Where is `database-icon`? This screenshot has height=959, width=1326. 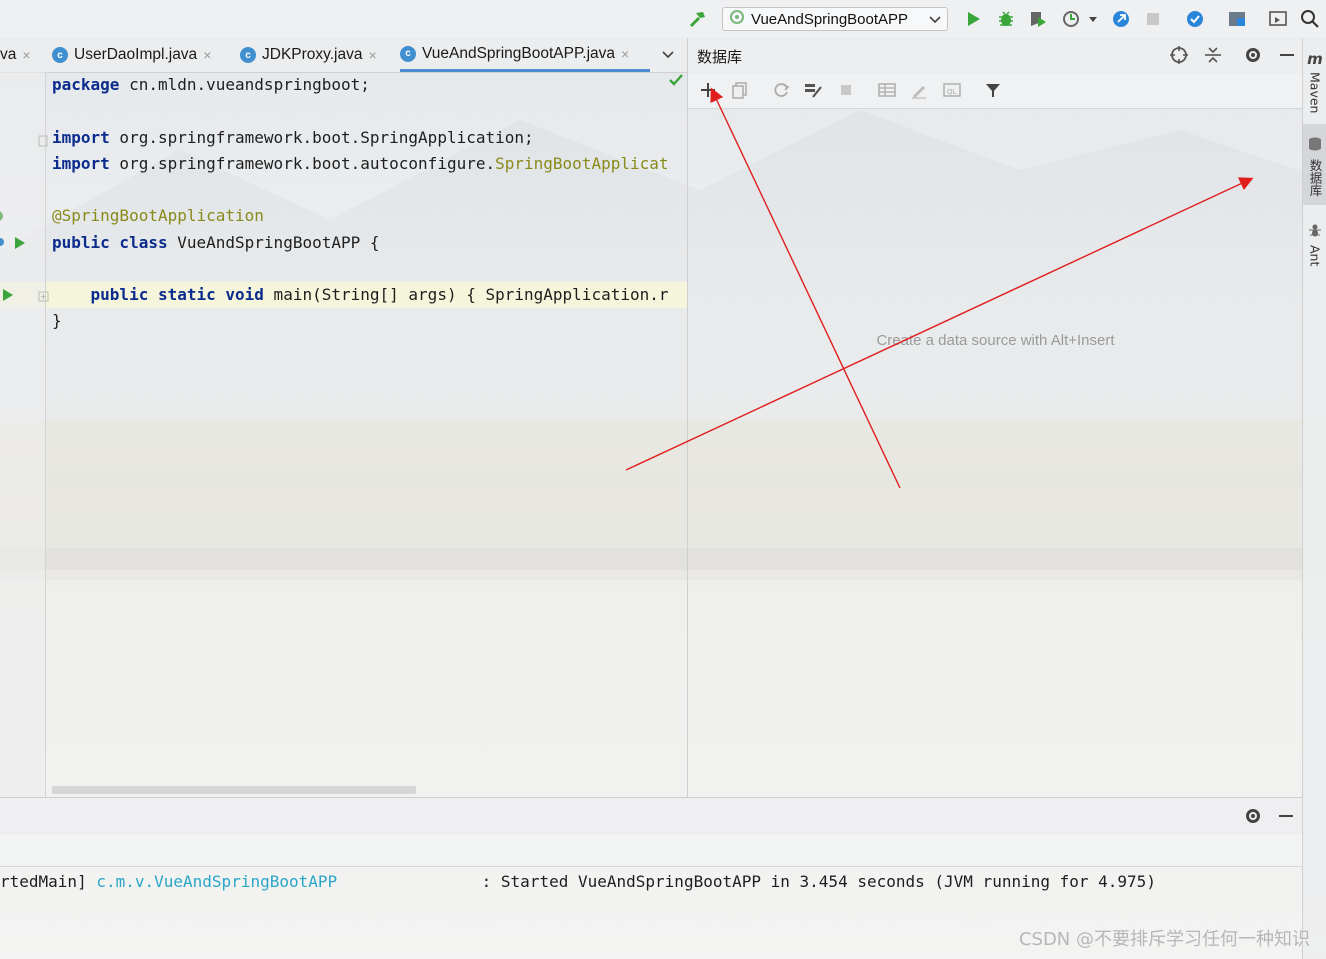 database-icon is located at coordinates (1315, 145).